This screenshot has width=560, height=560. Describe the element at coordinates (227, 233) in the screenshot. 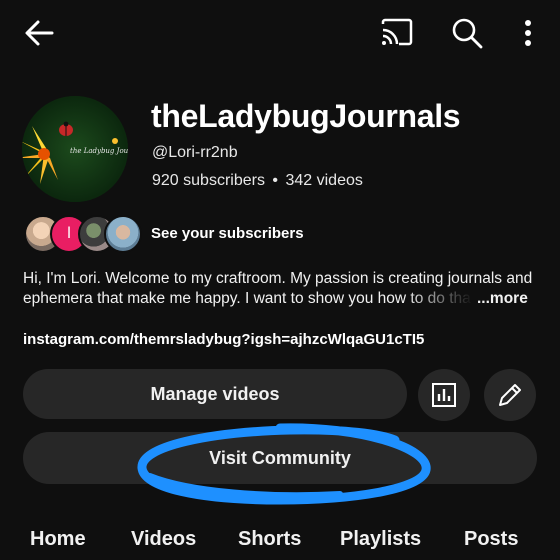

I see `see-subscribers-link: See your subscribers` at that location.